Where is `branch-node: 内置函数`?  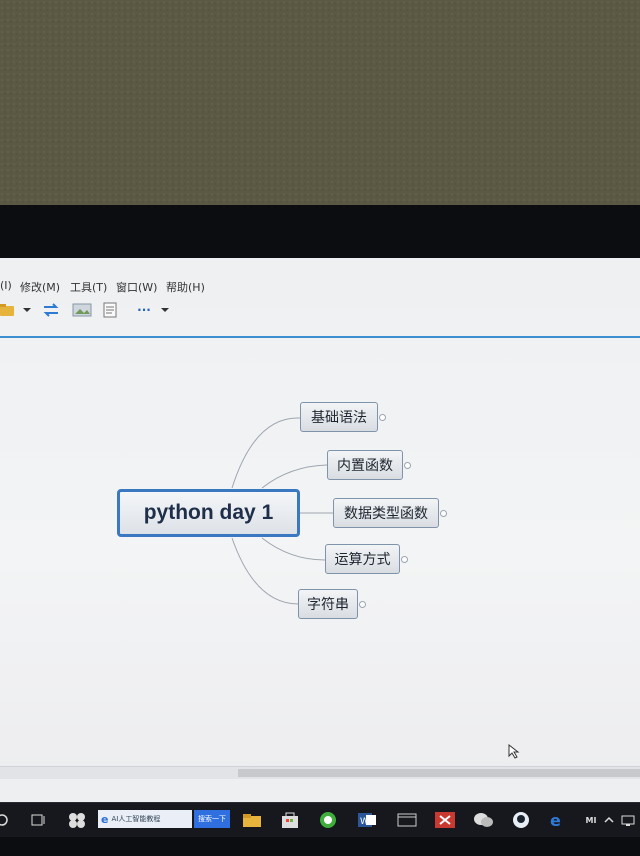
branch-node: 内置函数 is located at coordinates (369, 465).